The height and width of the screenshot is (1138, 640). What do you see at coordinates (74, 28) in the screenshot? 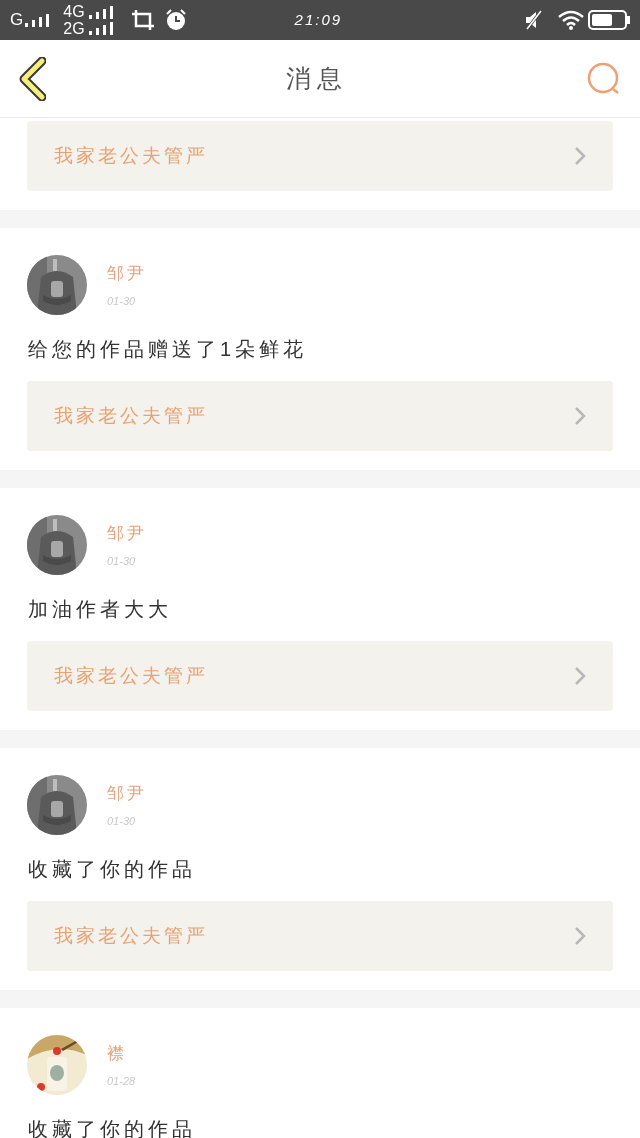
I see `network-label: 2G` at bounding box center [74, 28].